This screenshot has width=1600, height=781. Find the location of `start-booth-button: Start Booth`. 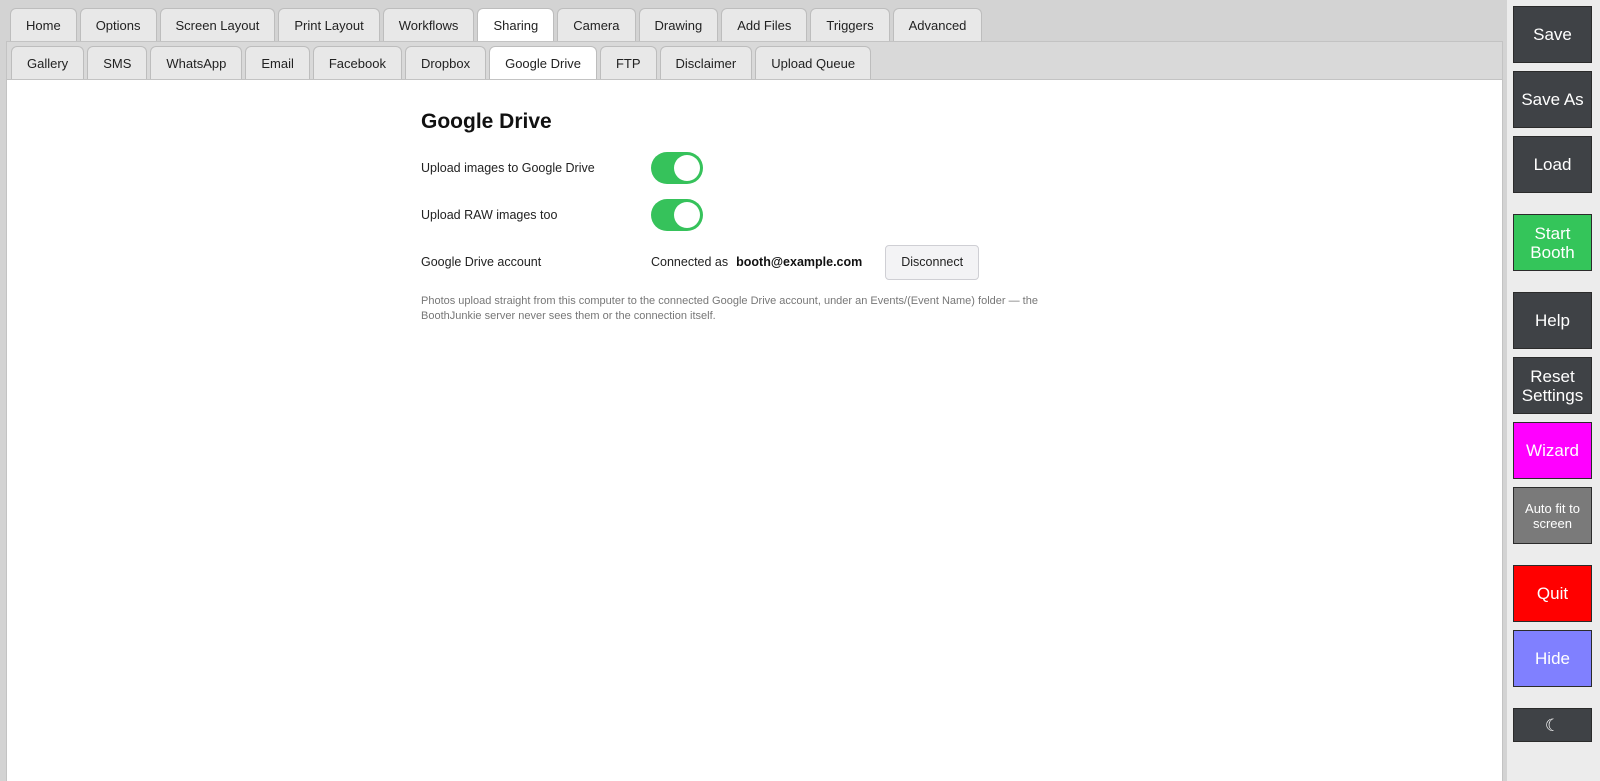

start-booth-button: Start Booth is located at coordinates (1552, 242).